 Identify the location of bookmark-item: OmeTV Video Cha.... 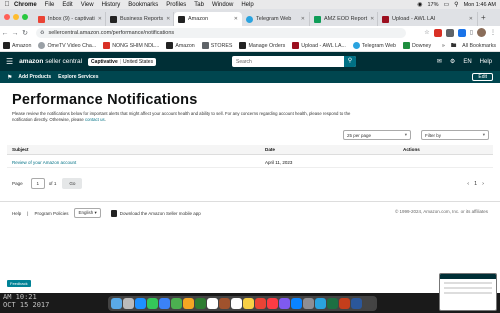
(67, 45).